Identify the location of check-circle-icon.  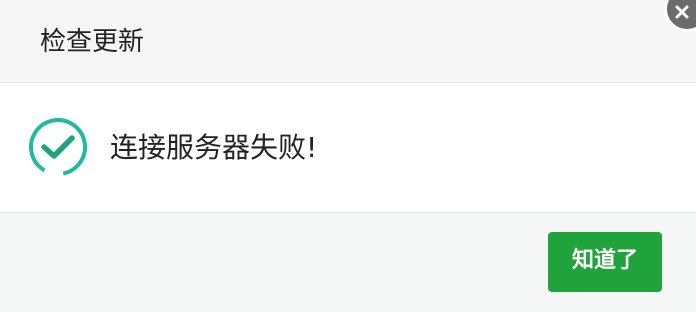
(58, 147).